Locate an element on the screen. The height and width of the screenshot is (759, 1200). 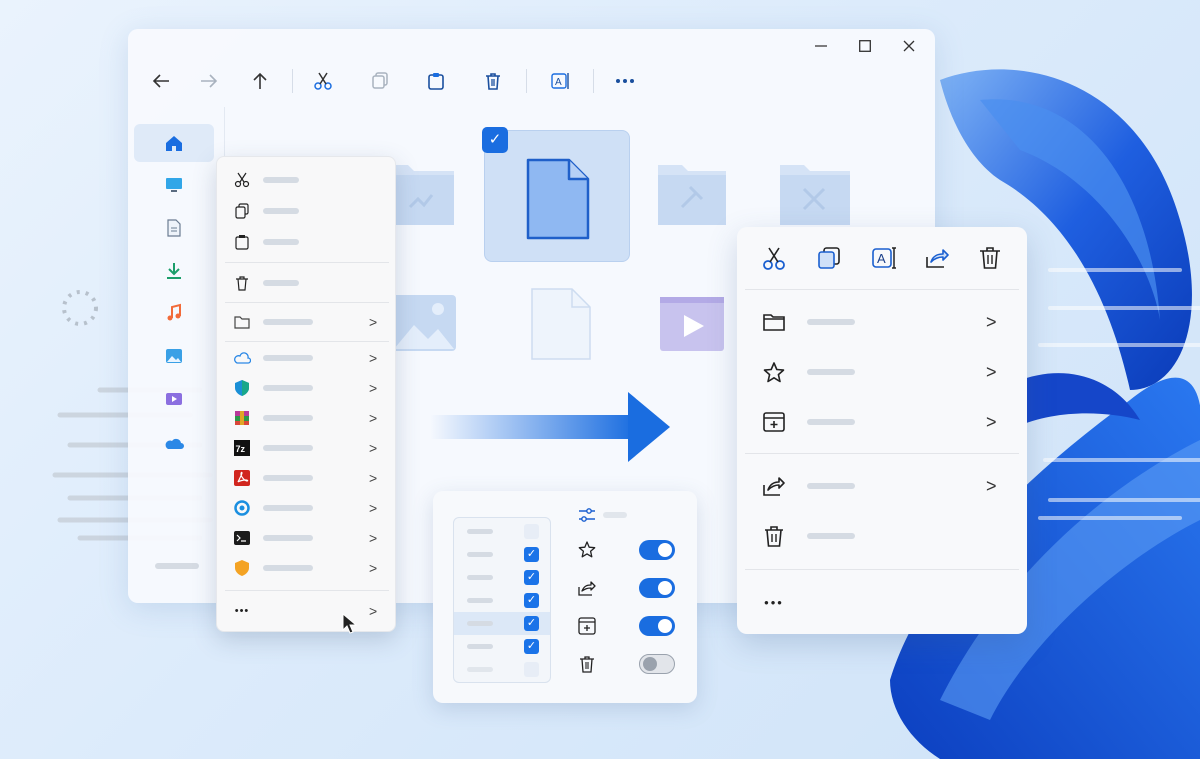
star-icon is located at coordinates (774, 372).